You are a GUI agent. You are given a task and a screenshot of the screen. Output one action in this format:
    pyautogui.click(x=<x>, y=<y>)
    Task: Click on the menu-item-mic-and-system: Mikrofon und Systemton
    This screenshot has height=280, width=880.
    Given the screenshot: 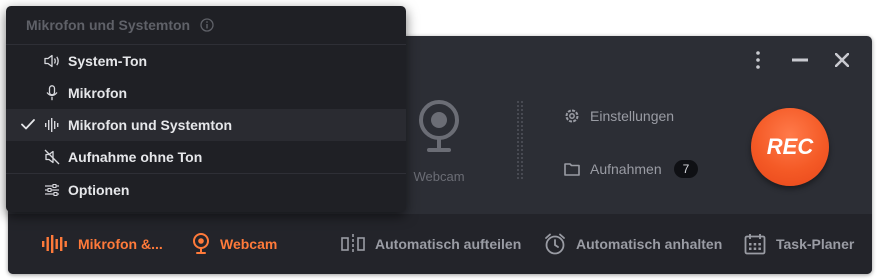 What is the action you would take?
    pyautogui.click(x=206, y=125)
    